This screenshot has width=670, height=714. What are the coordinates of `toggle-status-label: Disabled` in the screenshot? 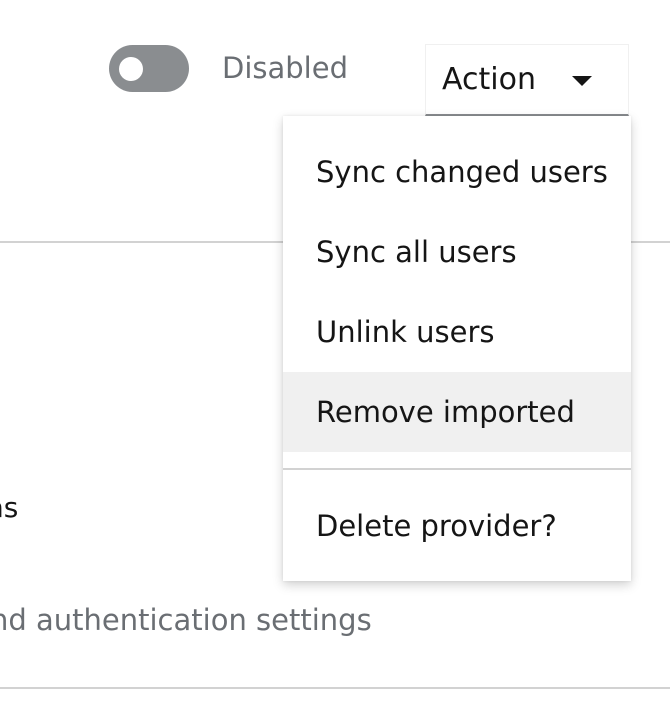 It's located at (285, 68).